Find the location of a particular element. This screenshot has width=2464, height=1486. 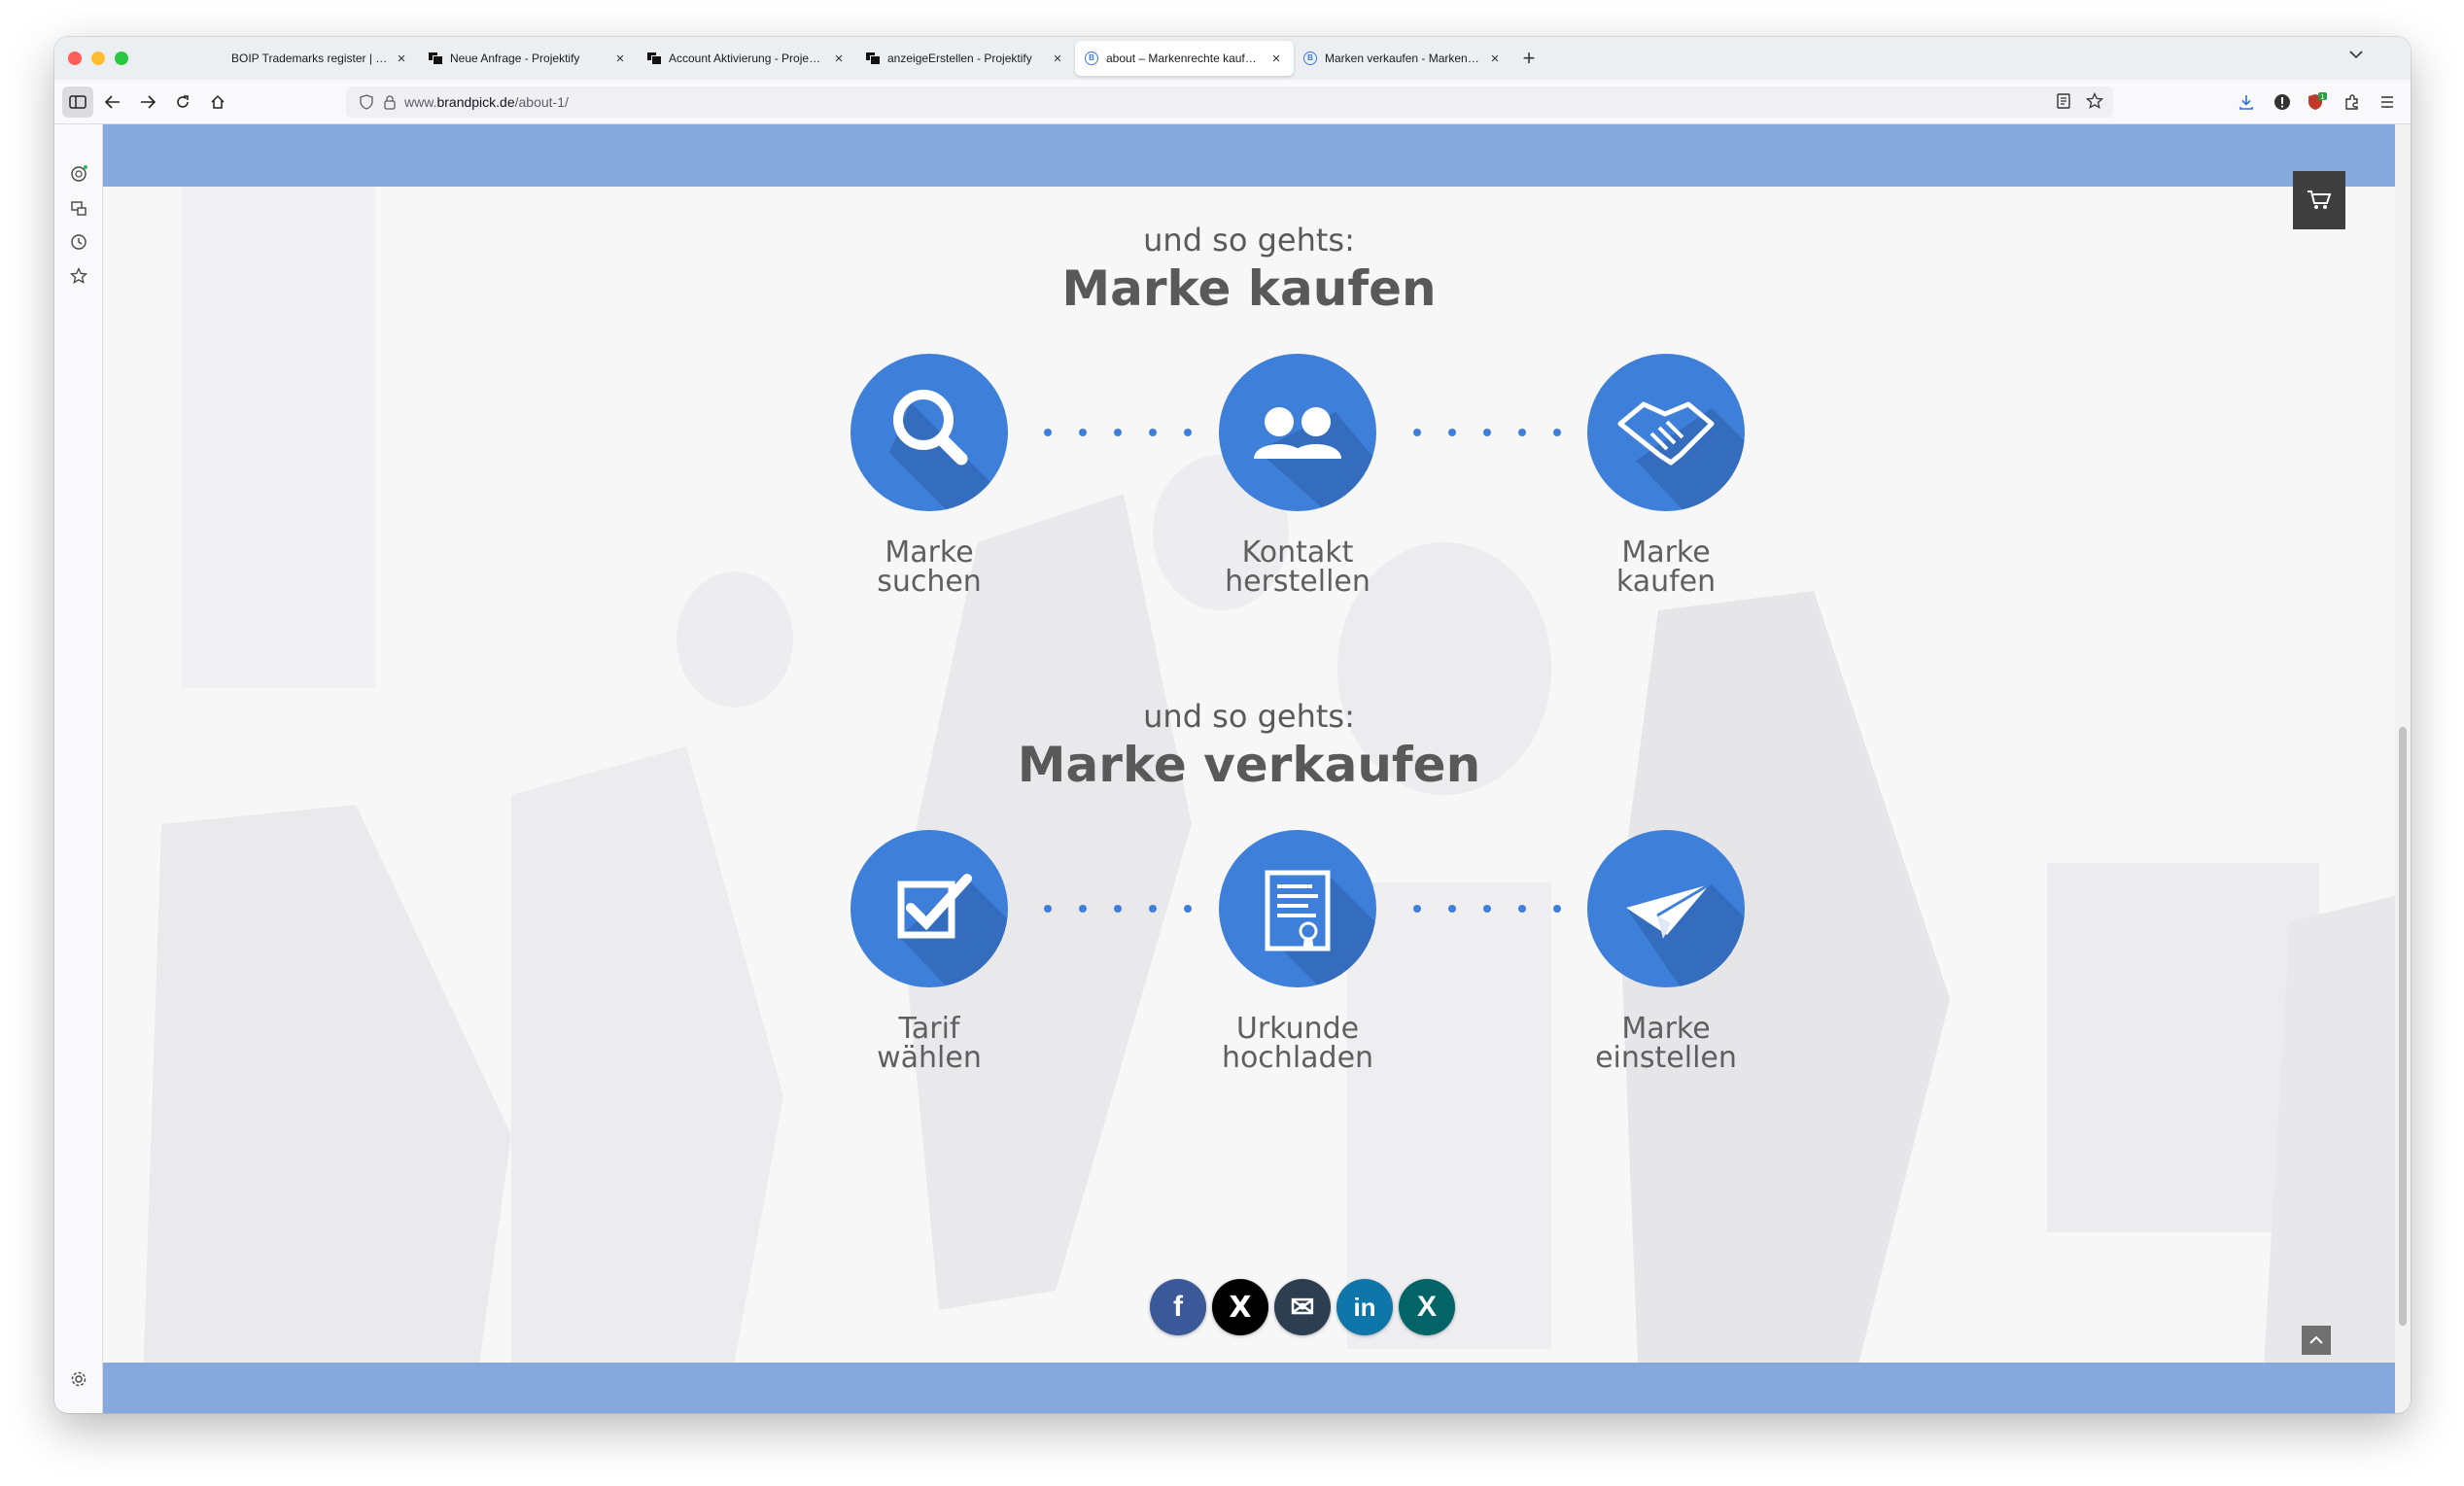

downloads-icon is located at coordinates (2246, 102).